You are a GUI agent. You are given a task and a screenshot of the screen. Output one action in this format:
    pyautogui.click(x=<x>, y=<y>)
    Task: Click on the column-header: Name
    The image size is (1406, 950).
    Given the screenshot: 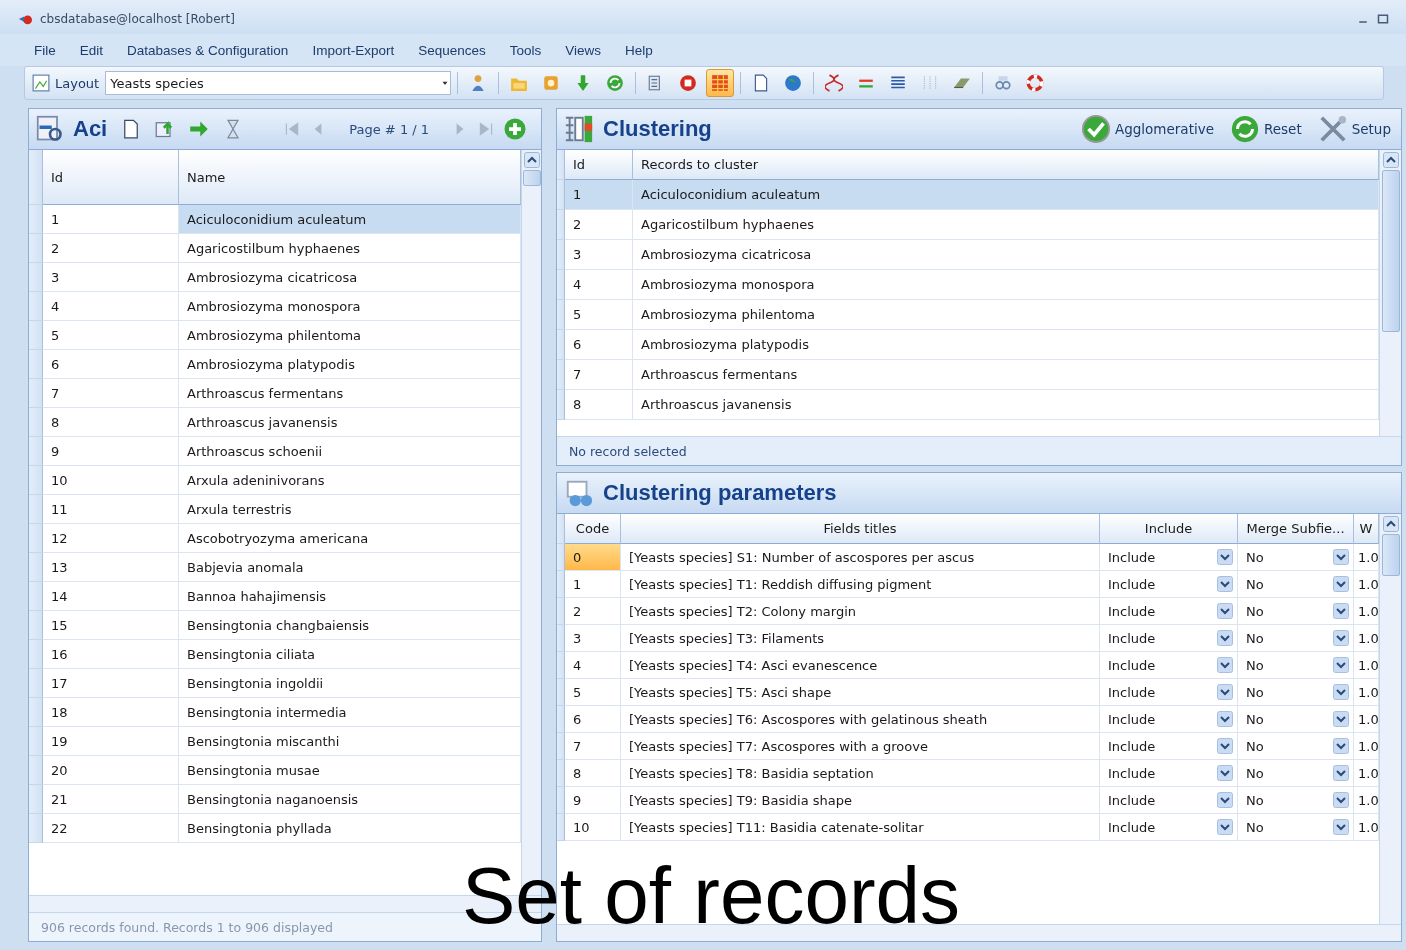 What is the action you would take?
    pyautogui.click(x=350, y=177)
    